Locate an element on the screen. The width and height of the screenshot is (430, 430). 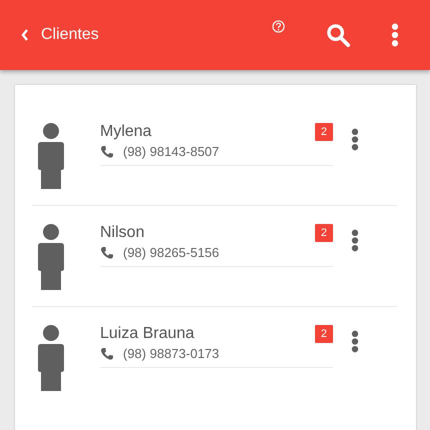
search-icon is located at coordinates (338, 35).